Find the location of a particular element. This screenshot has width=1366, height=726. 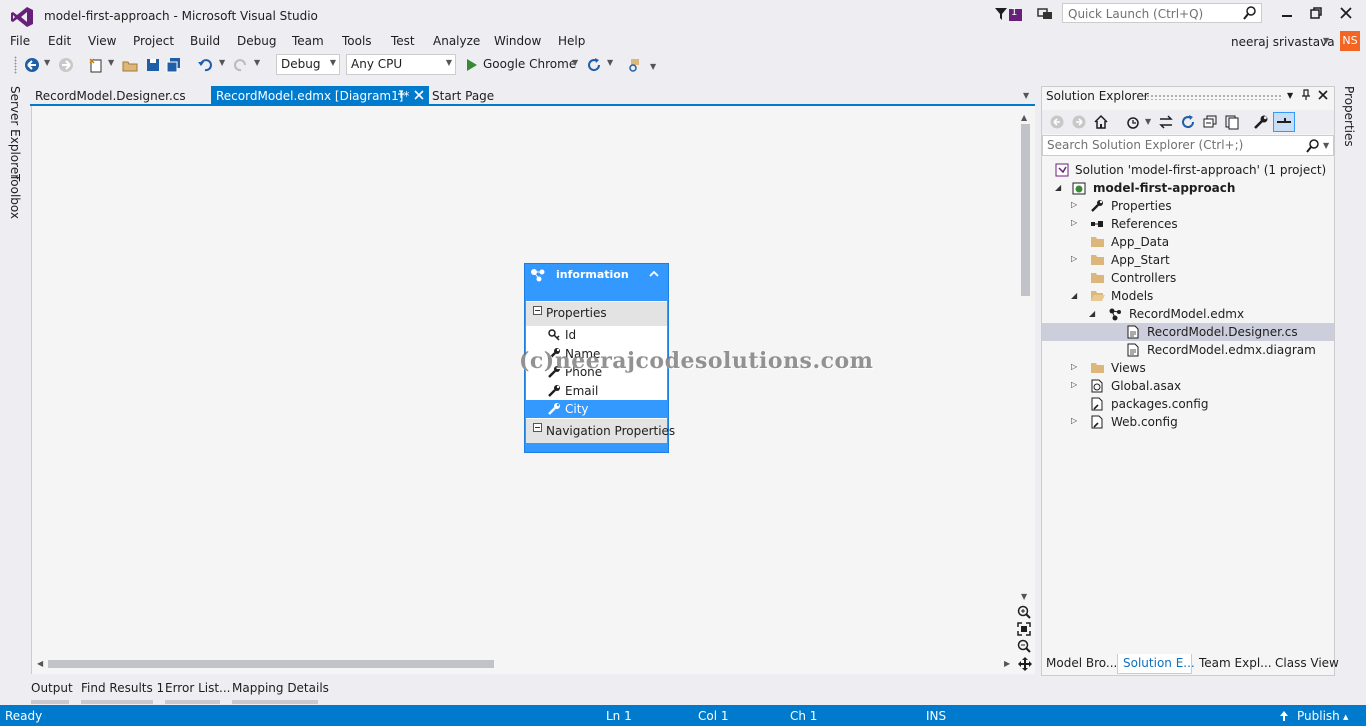

close-icon is located at coordinates (1323, 95).